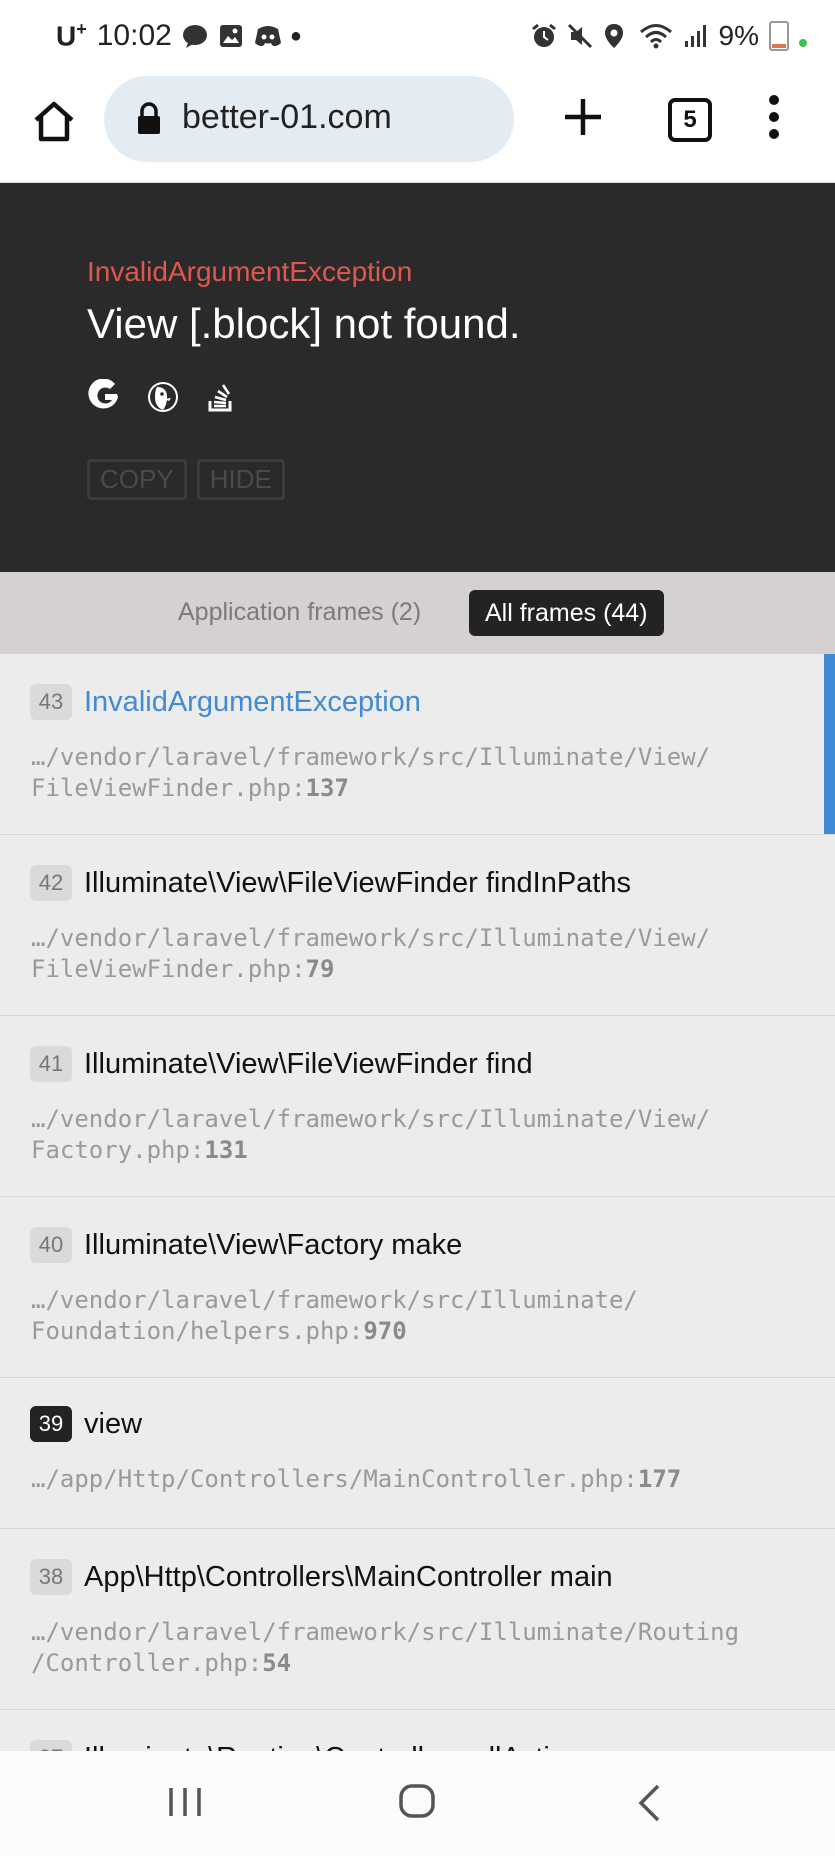  Describe the element at coordinates (299, 612) in the screenshot. I see `tab-application-frames: Application frames (2)` at that location.